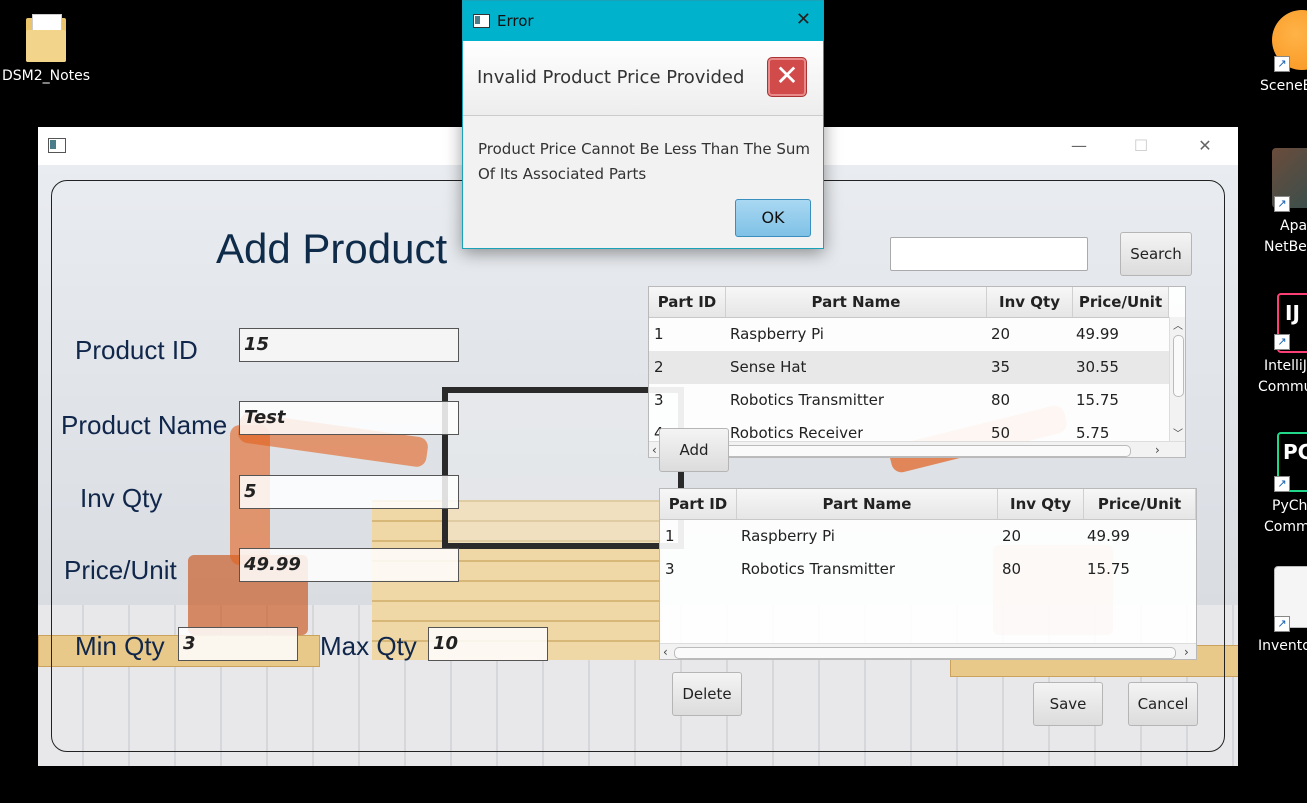 The width and height of the screenshot is (1307, 803). I want to click on parts-table-vertical-scrollbar: ︿ ﹀, so click(1177, 379).